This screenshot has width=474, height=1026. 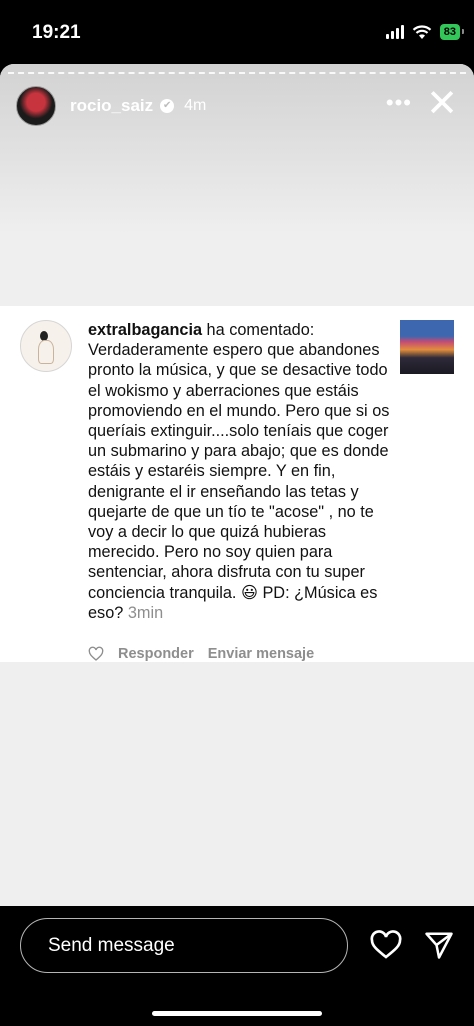 What do you see at coordinates (442, 104) in the screenshot?
I see `close-button: ✕` at bounding box center [442, 104].